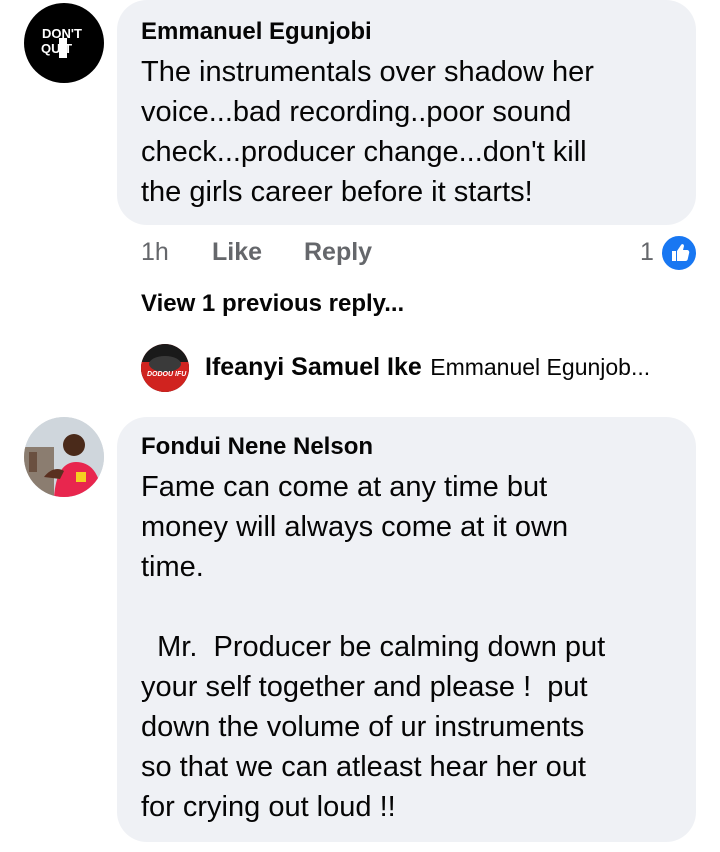 The height and width of the screenshot is (852, 720). I want to click on comment-author: Emmanuel Egunjobi, so click(256, 32).